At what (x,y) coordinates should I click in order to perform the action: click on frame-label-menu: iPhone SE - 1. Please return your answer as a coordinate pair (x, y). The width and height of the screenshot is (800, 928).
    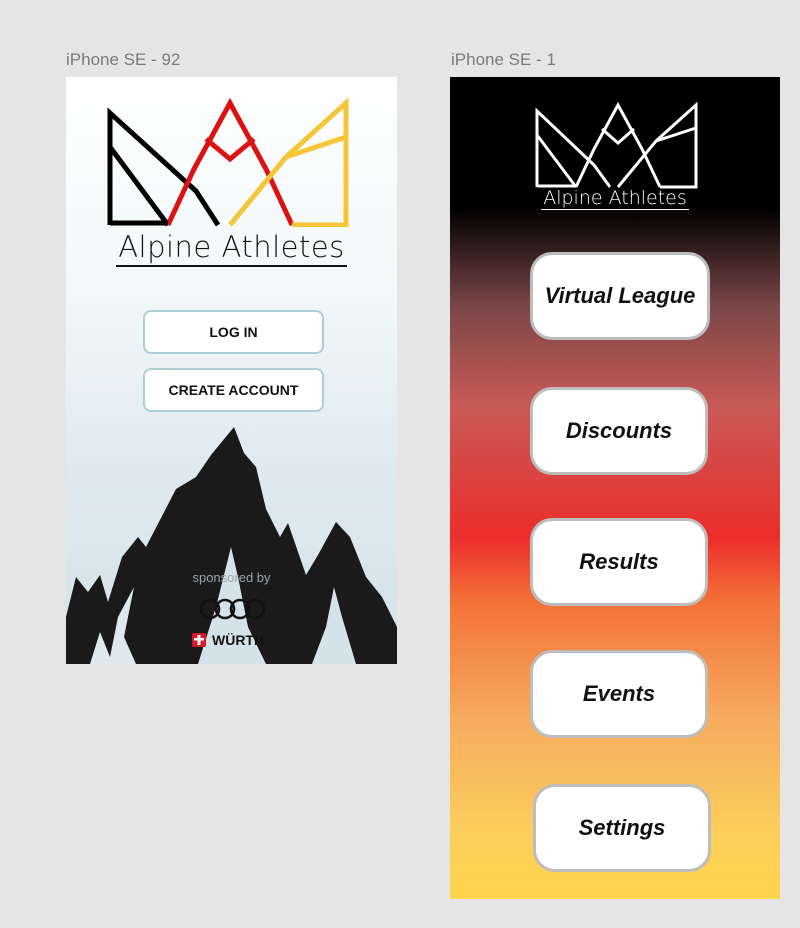
    Looking at the image, I should click on (503, 59).